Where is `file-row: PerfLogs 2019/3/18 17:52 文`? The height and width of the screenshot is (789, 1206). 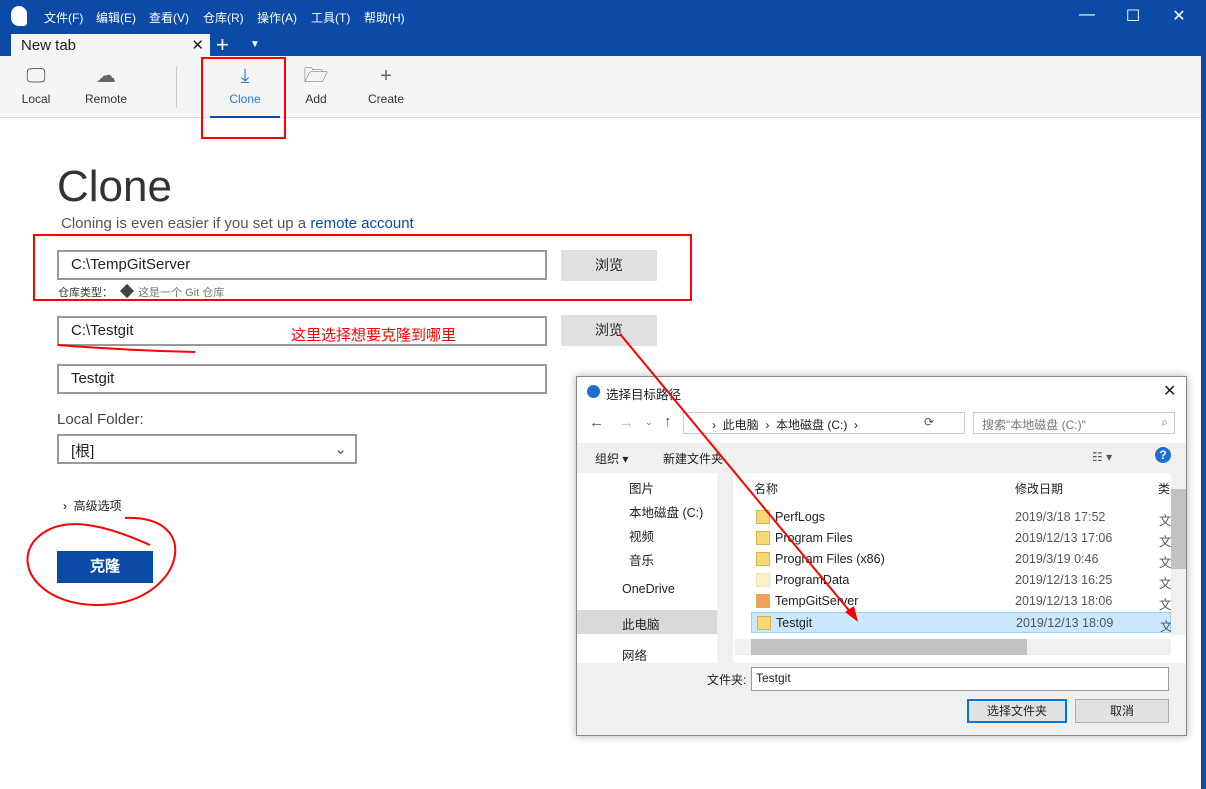
file-row: PerfLogs 2019/3/18 17:52 文 is located at coordinates (961, 517).